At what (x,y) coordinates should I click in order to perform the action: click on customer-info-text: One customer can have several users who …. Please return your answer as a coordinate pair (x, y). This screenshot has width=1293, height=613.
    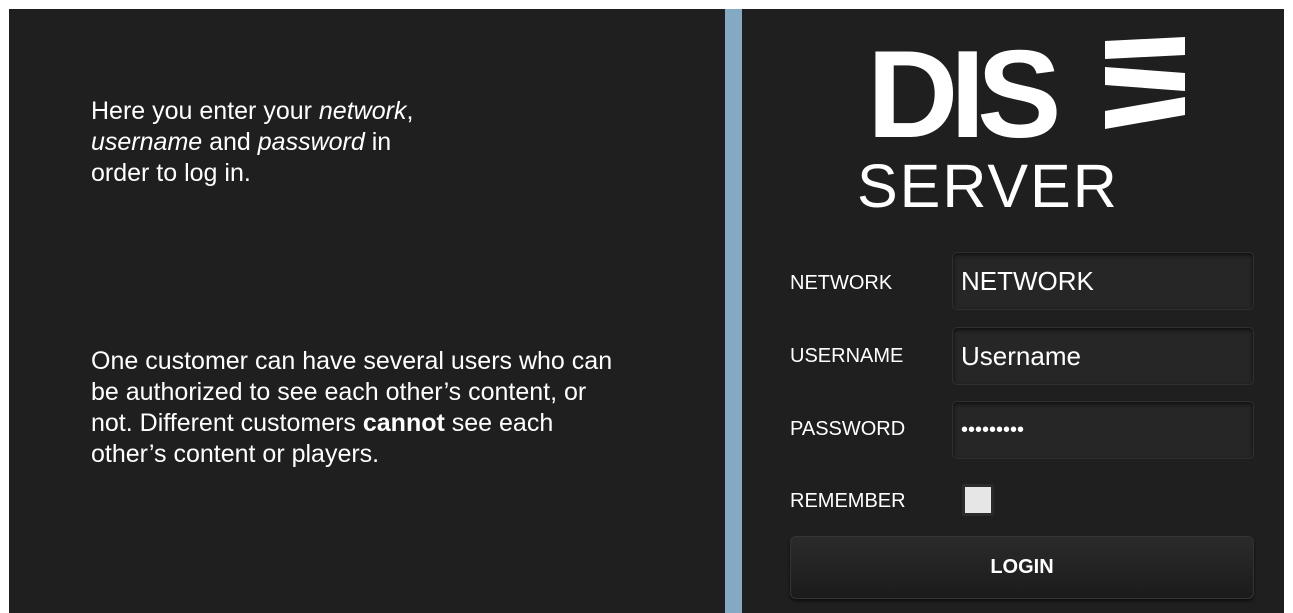
    Looking at the image, I should click on (352, 407).